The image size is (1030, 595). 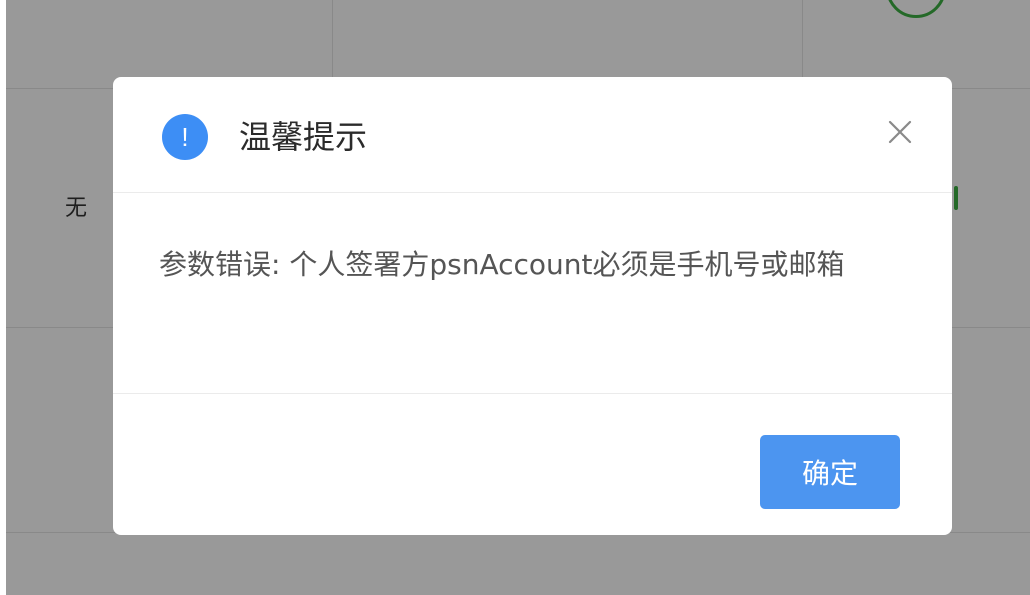 What do you see at coordinates (3, 297) in the screenshot?
I see `window-edge` at bounding box center [3, 297].